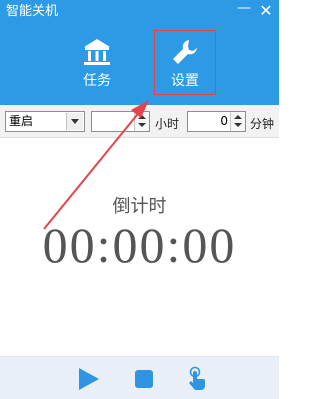  What do you see at coordinates (97, 52) in the screenshot?
I see `bank-icon` at bounding box center [97, 52].